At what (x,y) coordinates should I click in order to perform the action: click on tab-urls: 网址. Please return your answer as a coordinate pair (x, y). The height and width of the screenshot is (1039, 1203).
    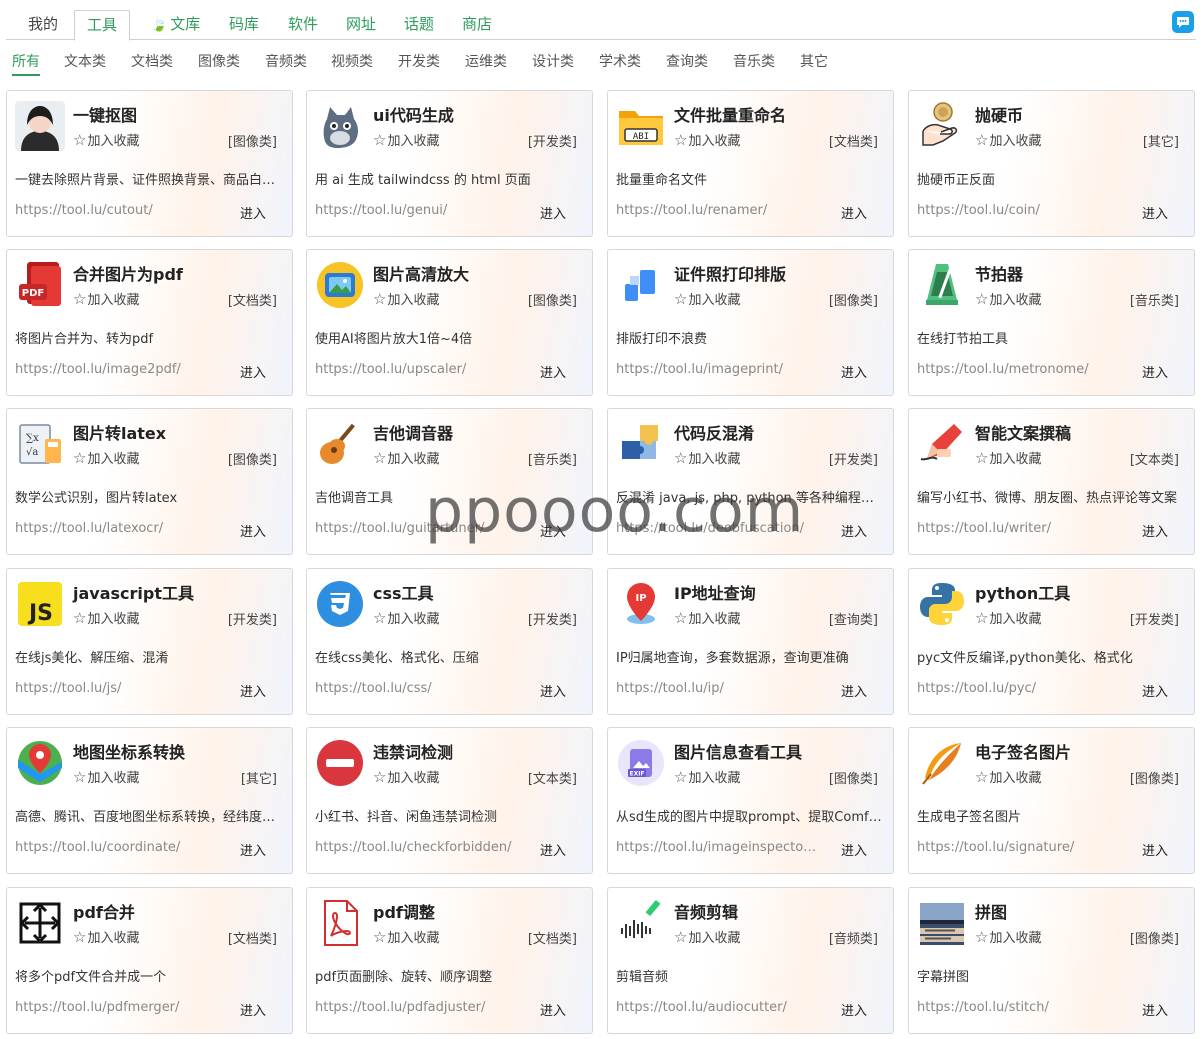
    Looking at the image, I should click on (361, 25).